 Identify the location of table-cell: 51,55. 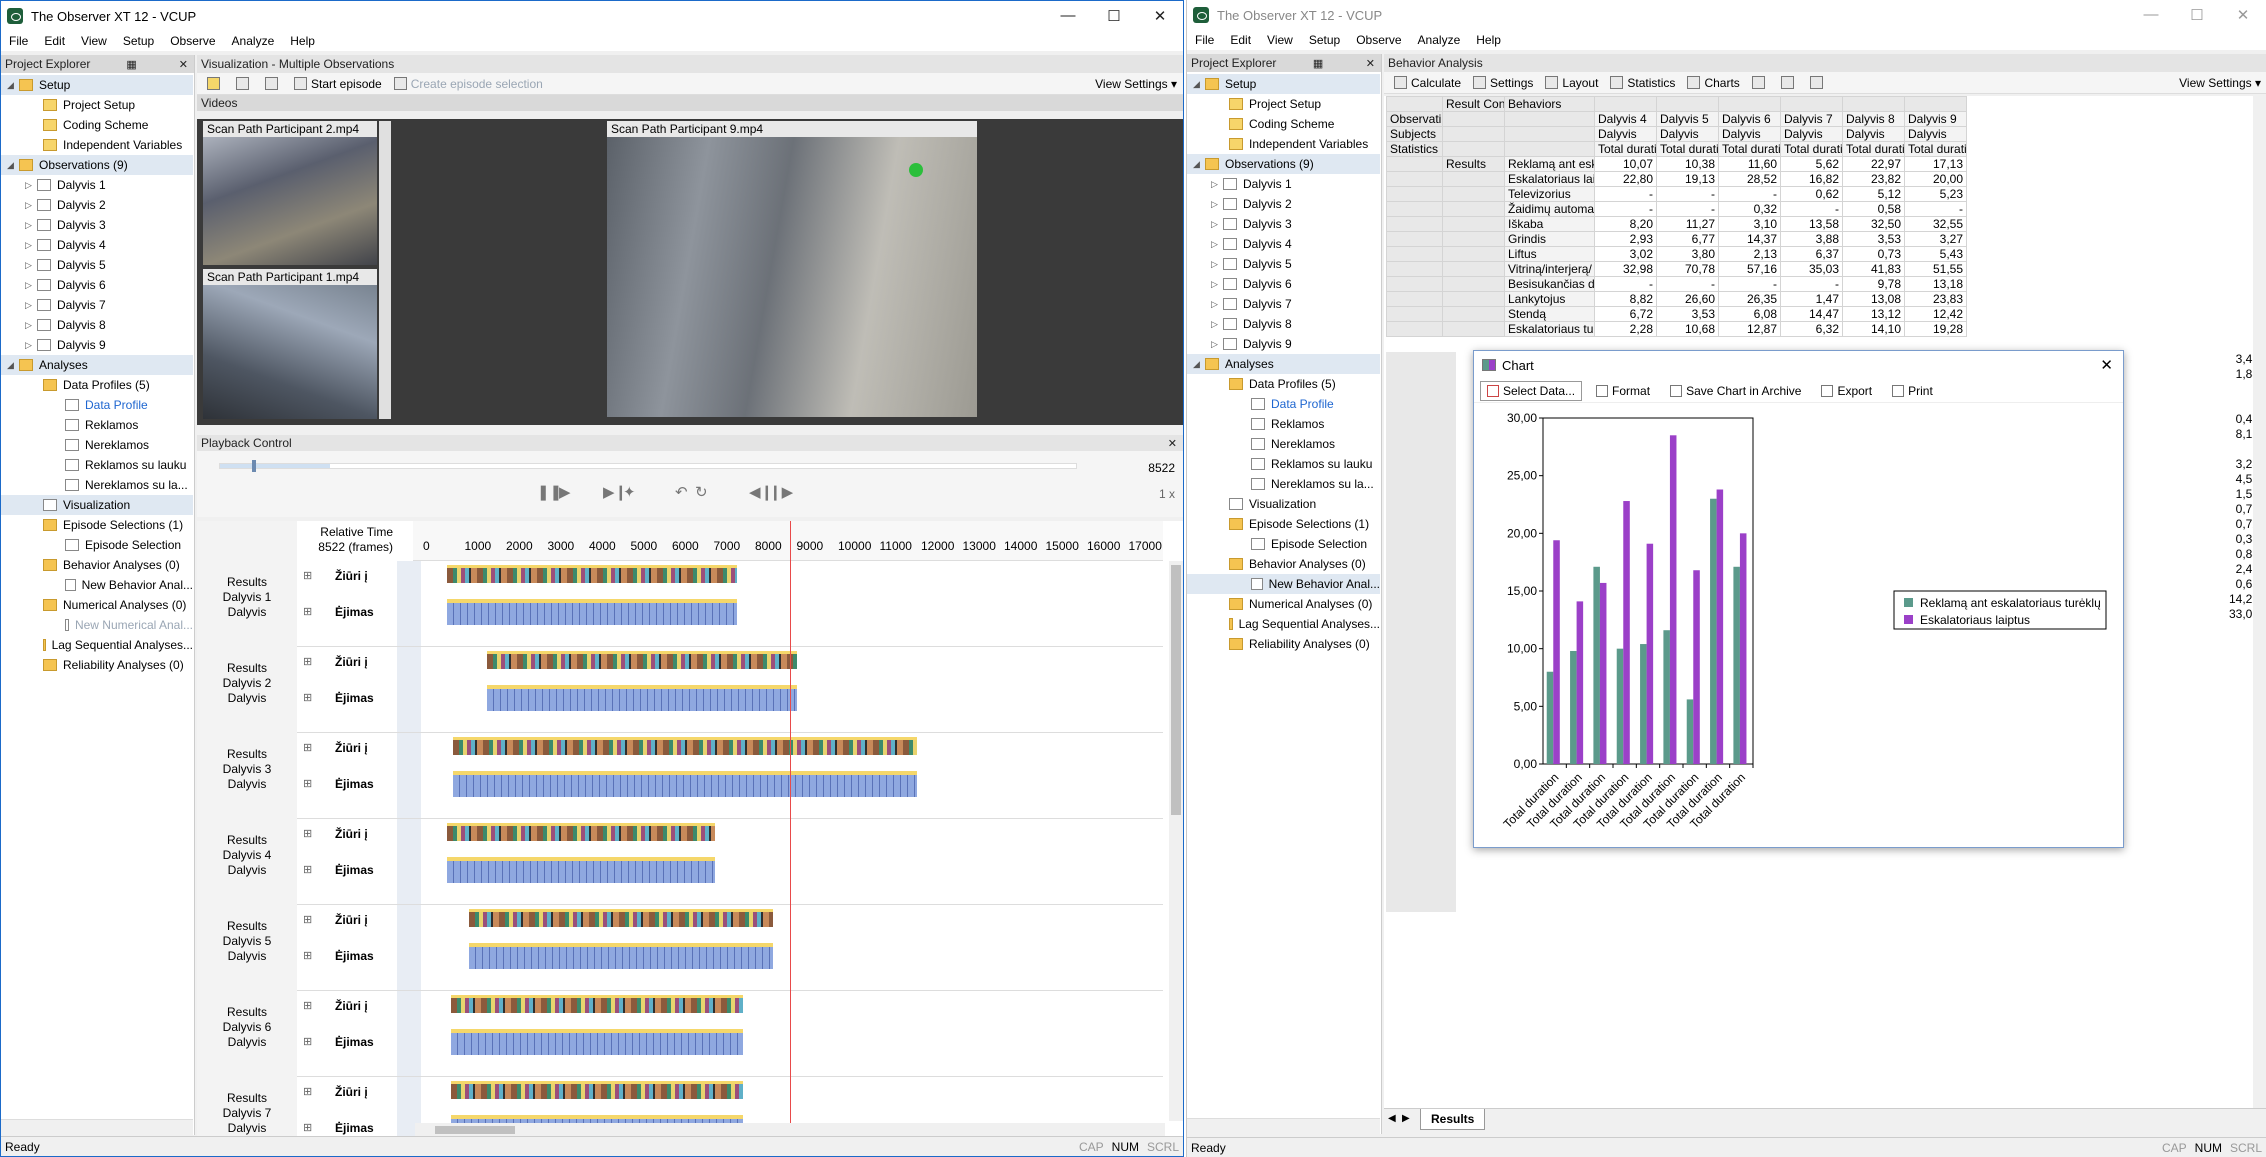
(1935, 269).